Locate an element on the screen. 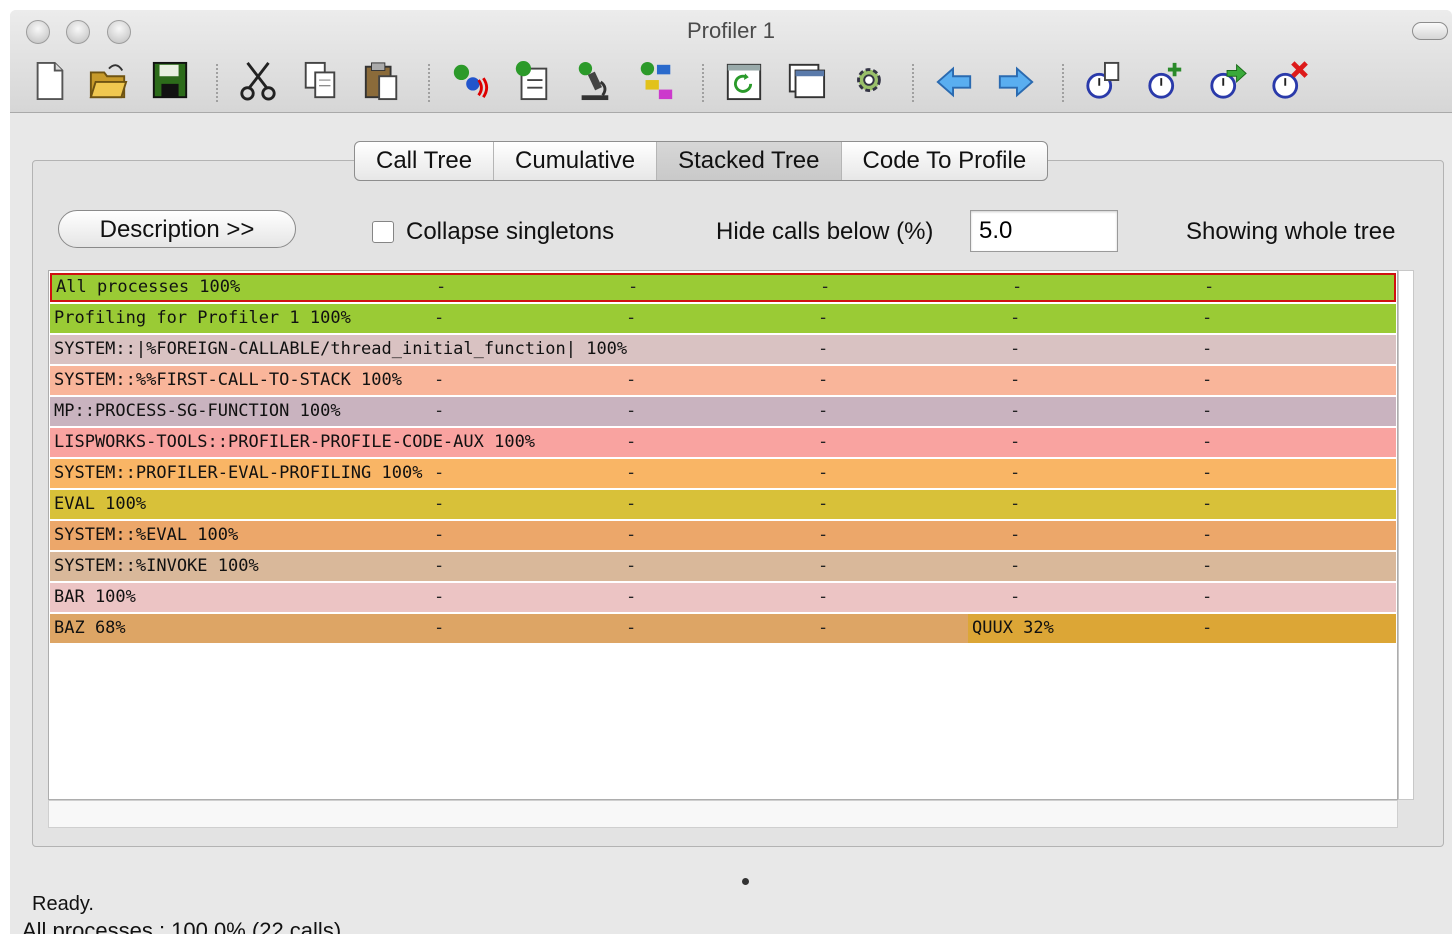  copy-icon is located at coordinates (320, 81).